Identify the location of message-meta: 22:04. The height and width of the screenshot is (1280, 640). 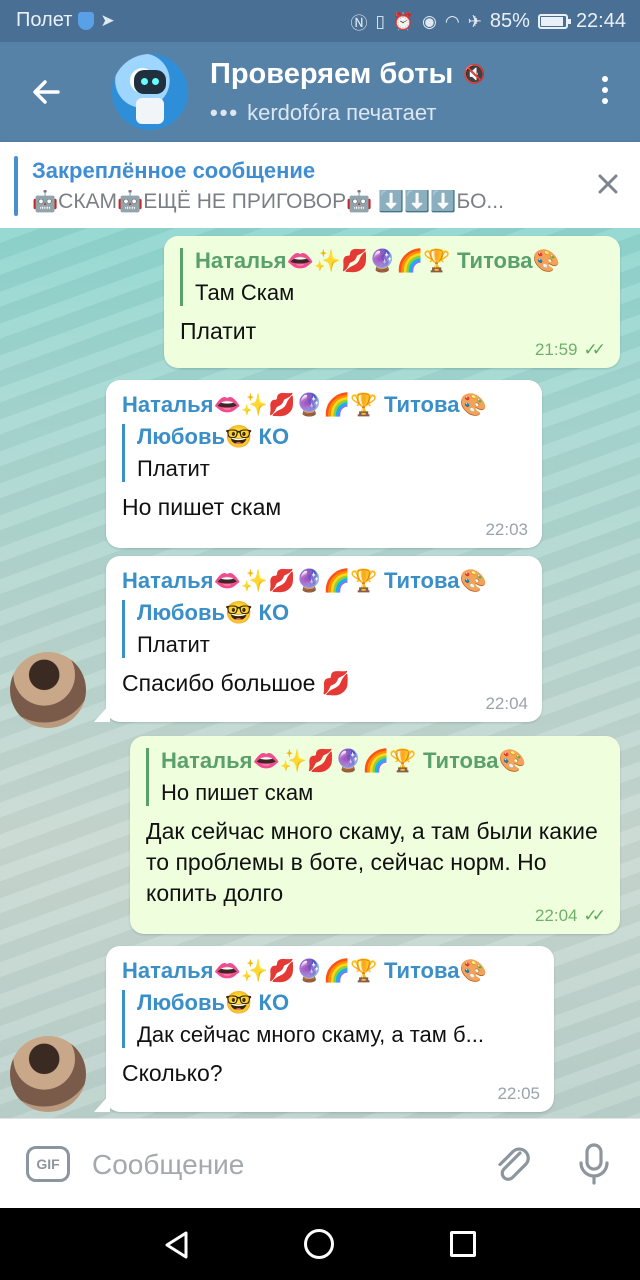
(506, 704).